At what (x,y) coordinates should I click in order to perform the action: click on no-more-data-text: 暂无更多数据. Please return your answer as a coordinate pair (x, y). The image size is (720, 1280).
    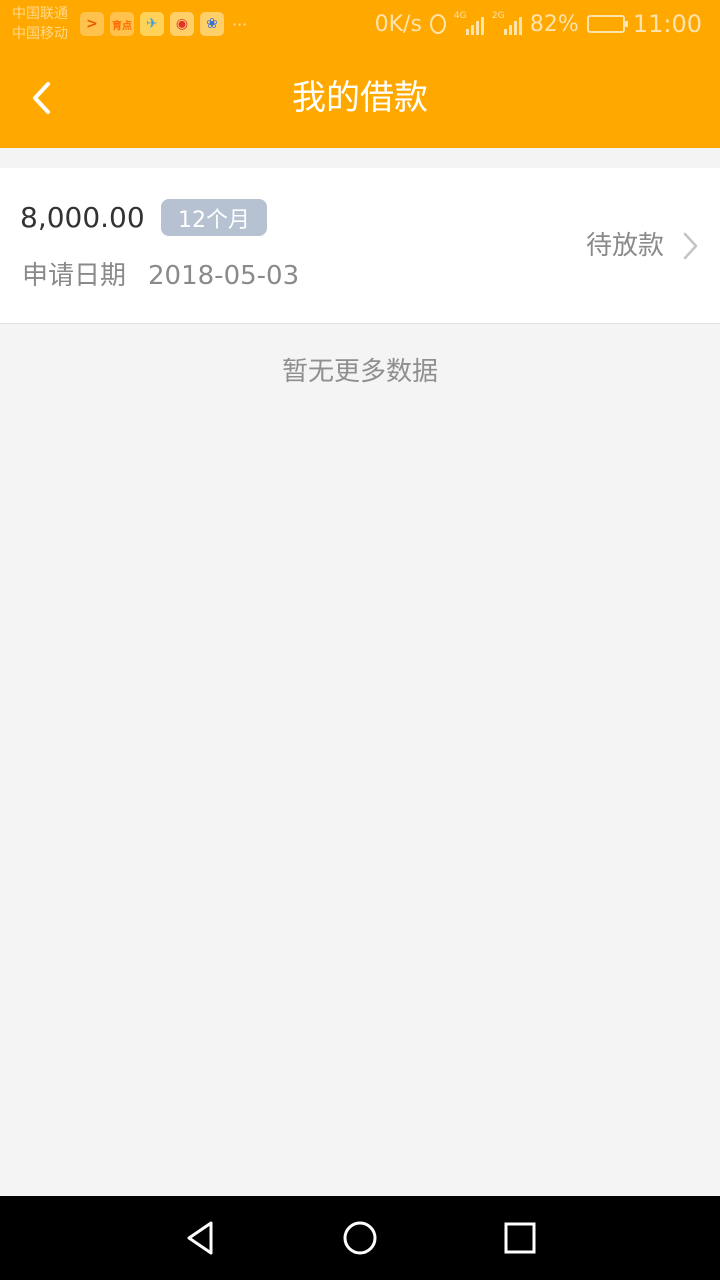
    Looking at the image, I should click on (359, 372).